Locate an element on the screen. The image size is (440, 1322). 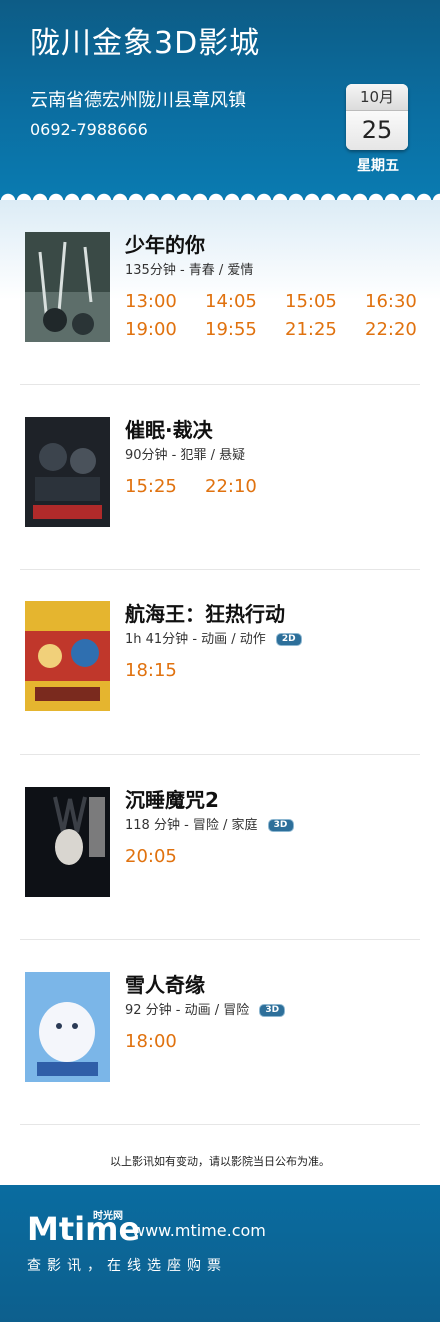
movie-meta: 92 分钟 - 动画 / 冒险 3D is located at coordinates (205, 1011).